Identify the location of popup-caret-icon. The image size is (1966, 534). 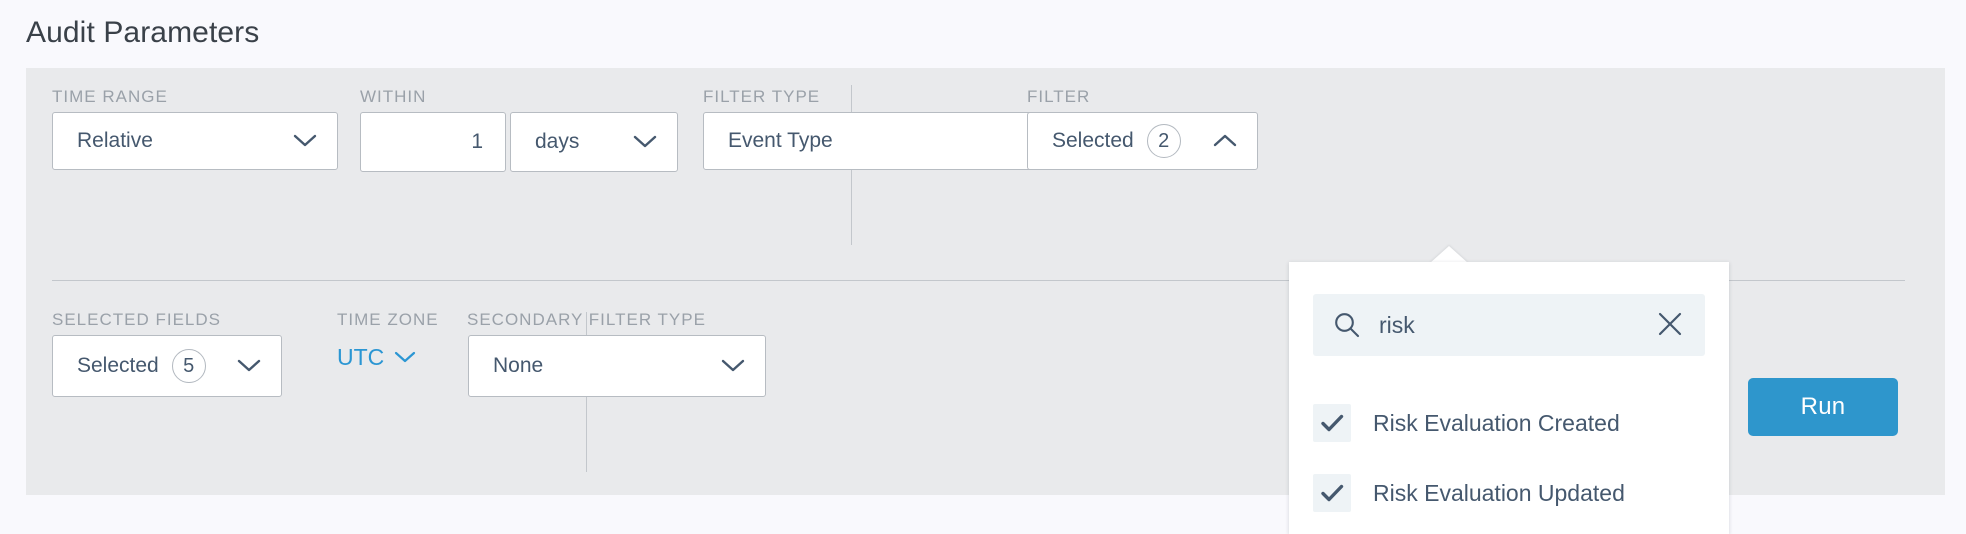
(1449, 254).